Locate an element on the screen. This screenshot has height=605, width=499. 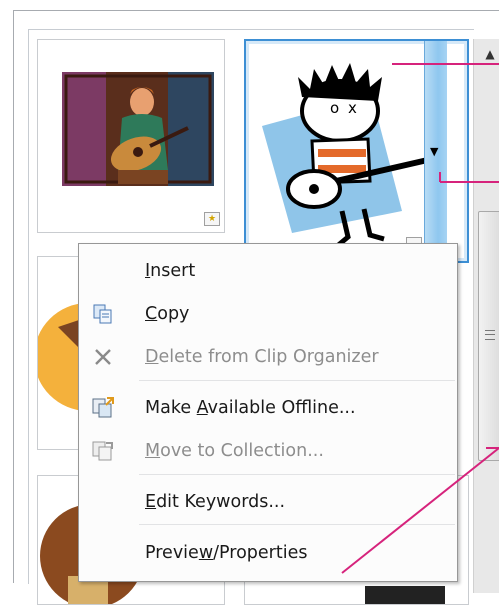
vertical-scrollbar: ▲ is located at coordinates (486, 316).